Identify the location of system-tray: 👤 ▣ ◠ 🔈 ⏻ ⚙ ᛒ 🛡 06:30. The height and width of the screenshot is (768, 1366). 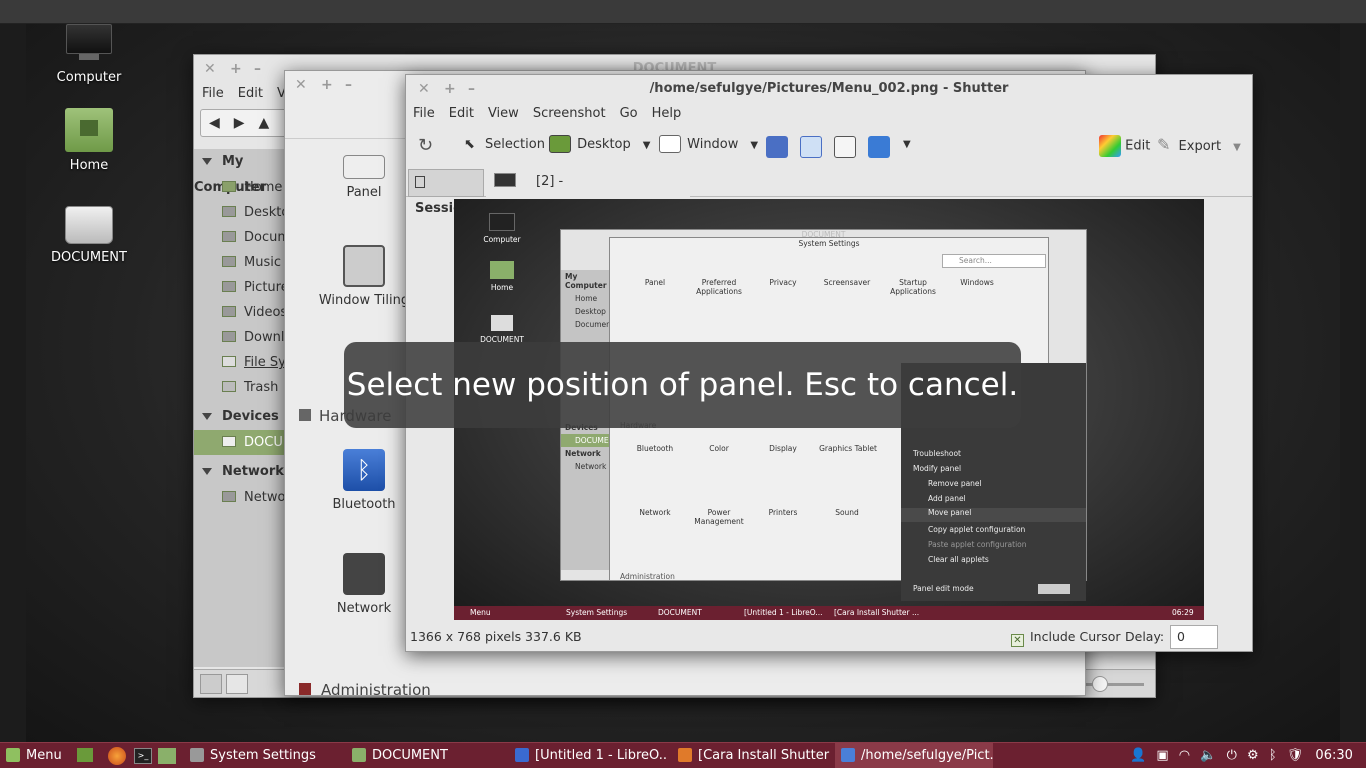
(1238, 755).